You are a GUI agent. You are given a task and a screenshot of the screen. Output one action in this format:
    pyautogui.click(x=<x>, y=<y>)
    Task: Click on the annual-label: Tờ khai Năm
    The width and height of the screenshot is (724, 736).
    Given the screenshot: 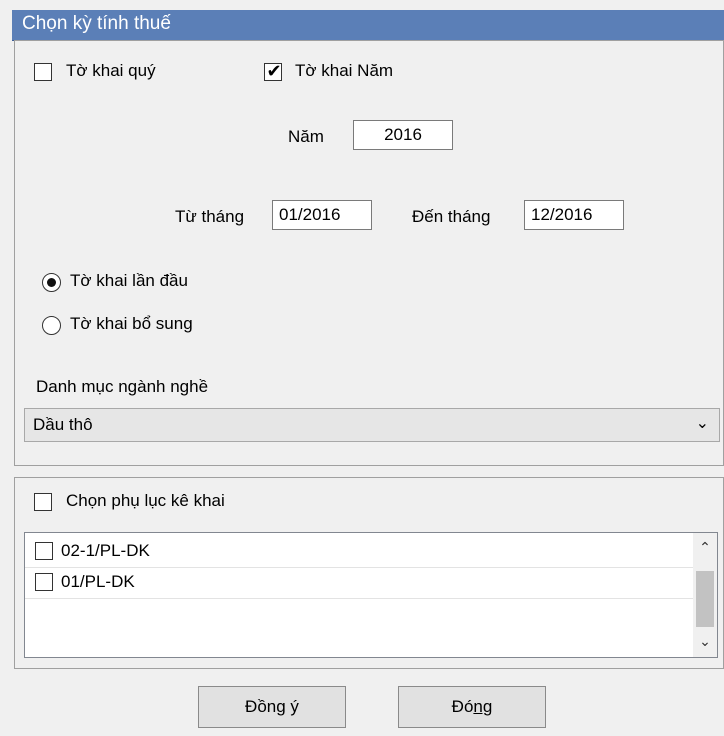 What is the action you would take?
    pyautogui.click(x=344, y=70)
    